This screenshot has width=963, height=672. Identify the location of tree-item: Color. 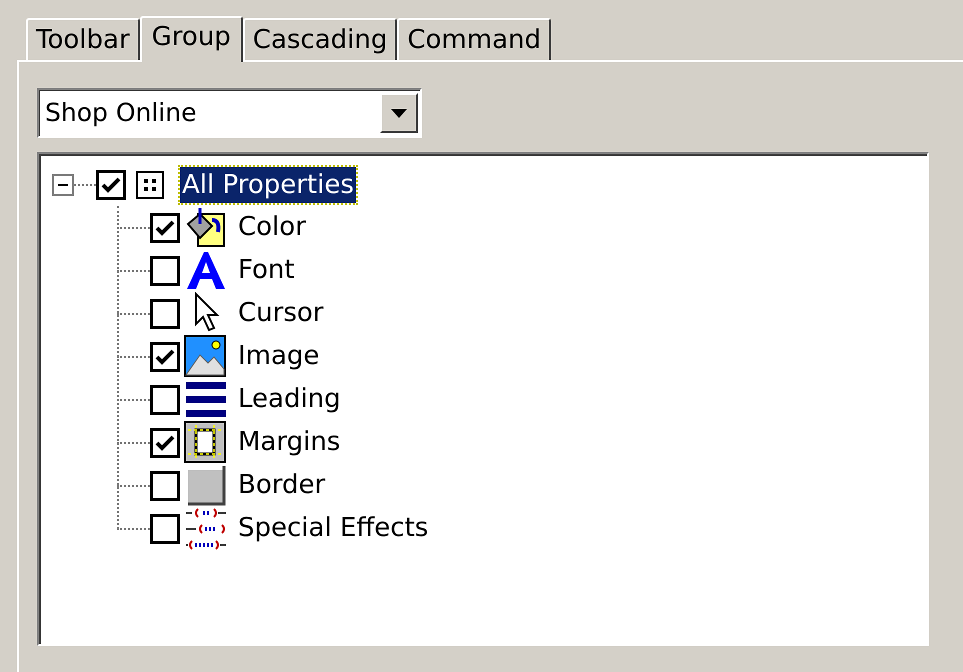
(272, 227).